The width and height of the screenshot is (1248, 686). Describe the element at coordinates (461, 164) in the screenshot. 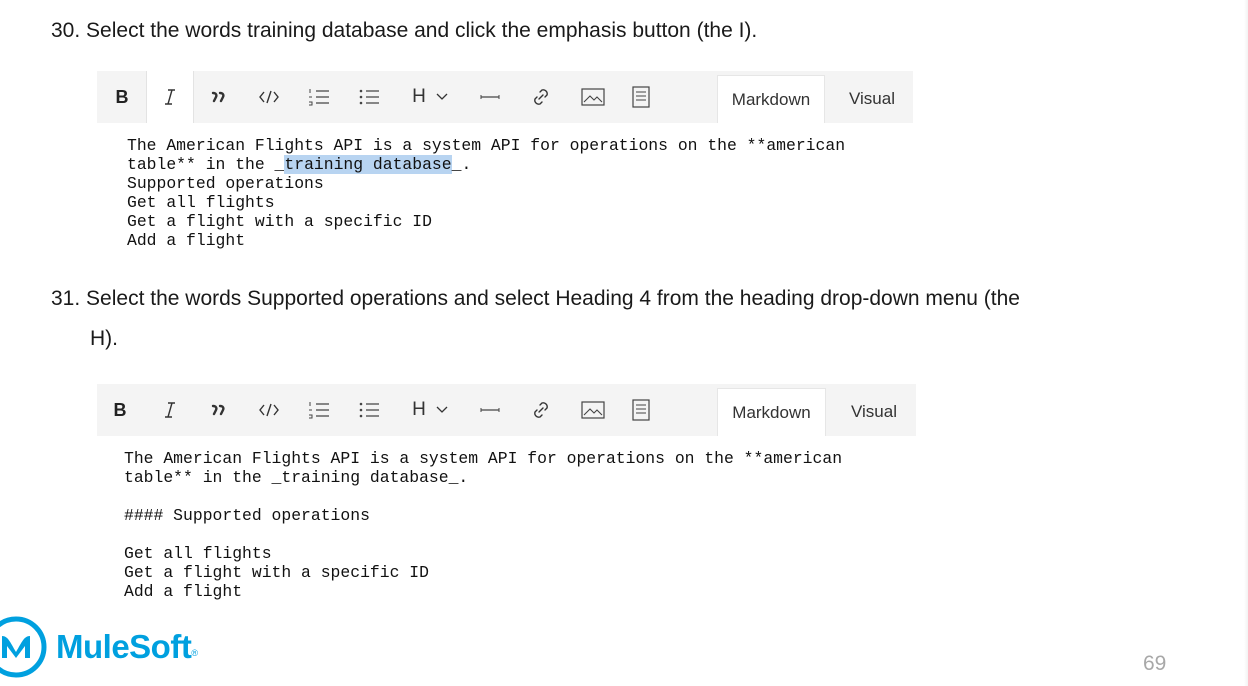

I see `text-suffix: _.` at that location.